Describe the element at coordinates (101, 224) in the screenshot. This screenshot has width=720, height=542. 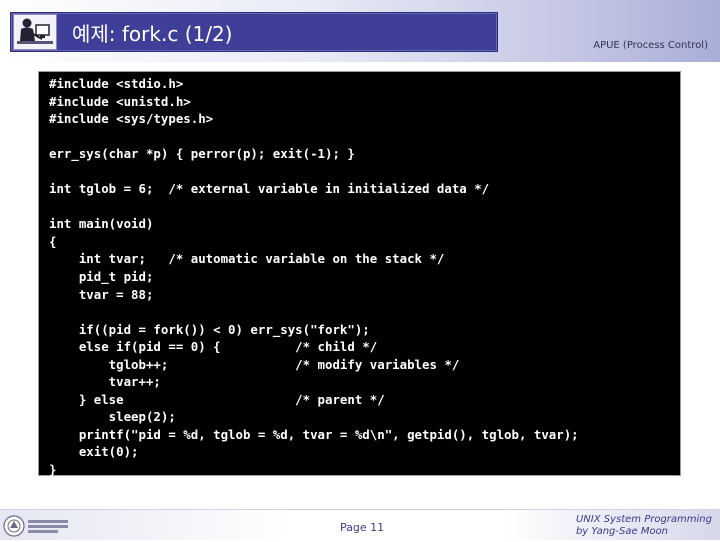
I see `code-line: int main(void)` at that location.